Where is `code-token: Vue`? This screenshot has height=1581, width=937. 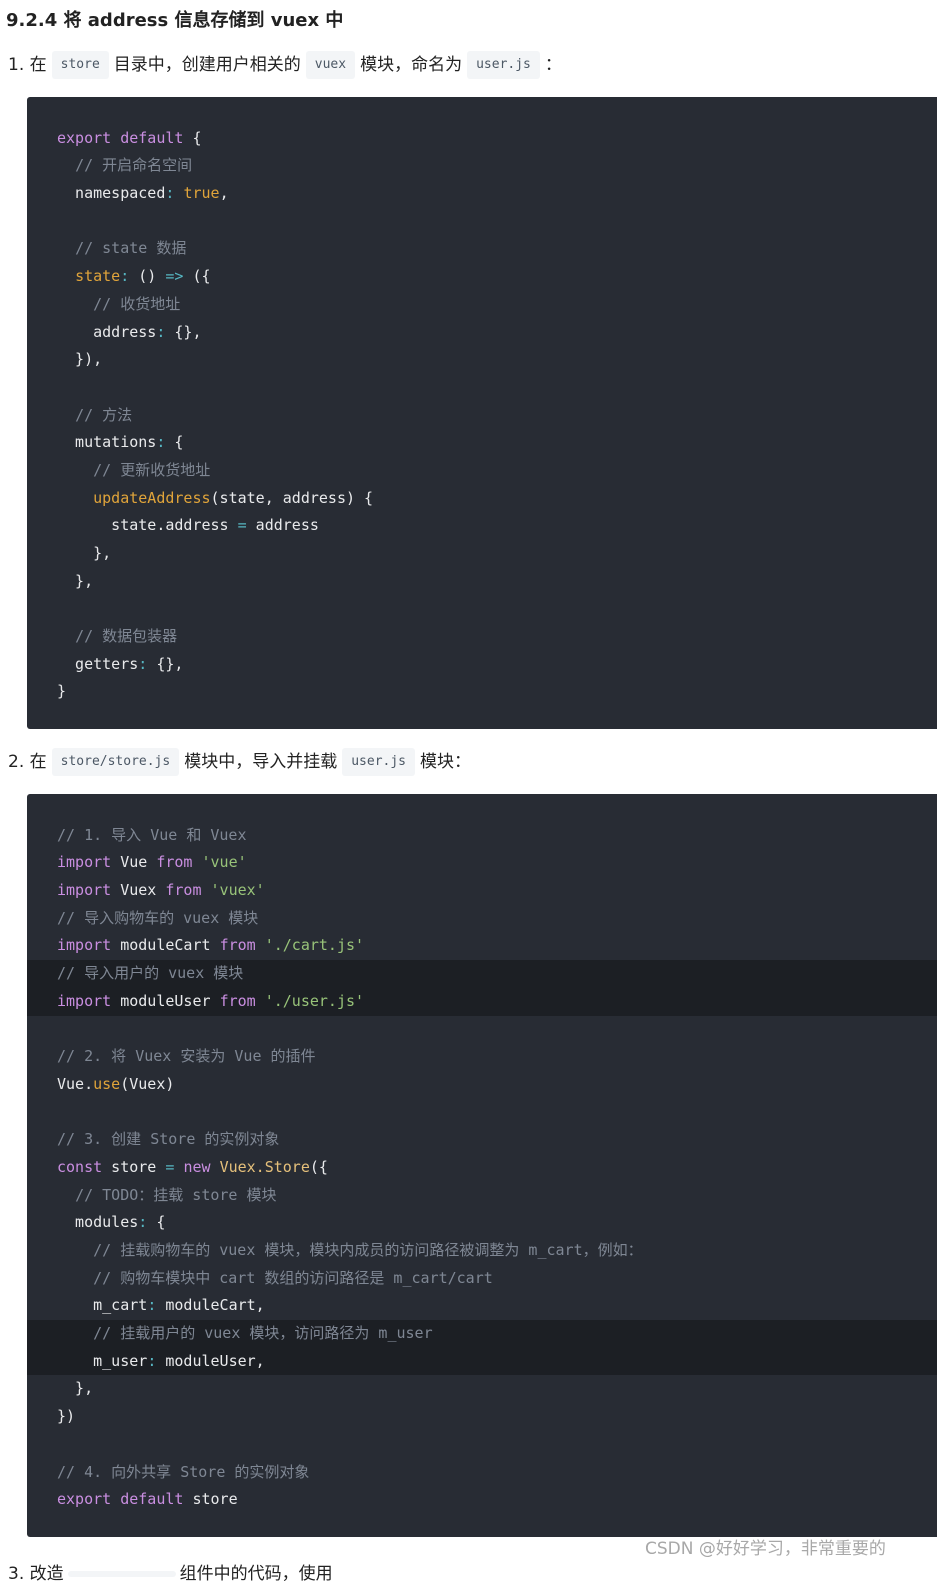
code-token: Vue is located at coordinates (134, 862).